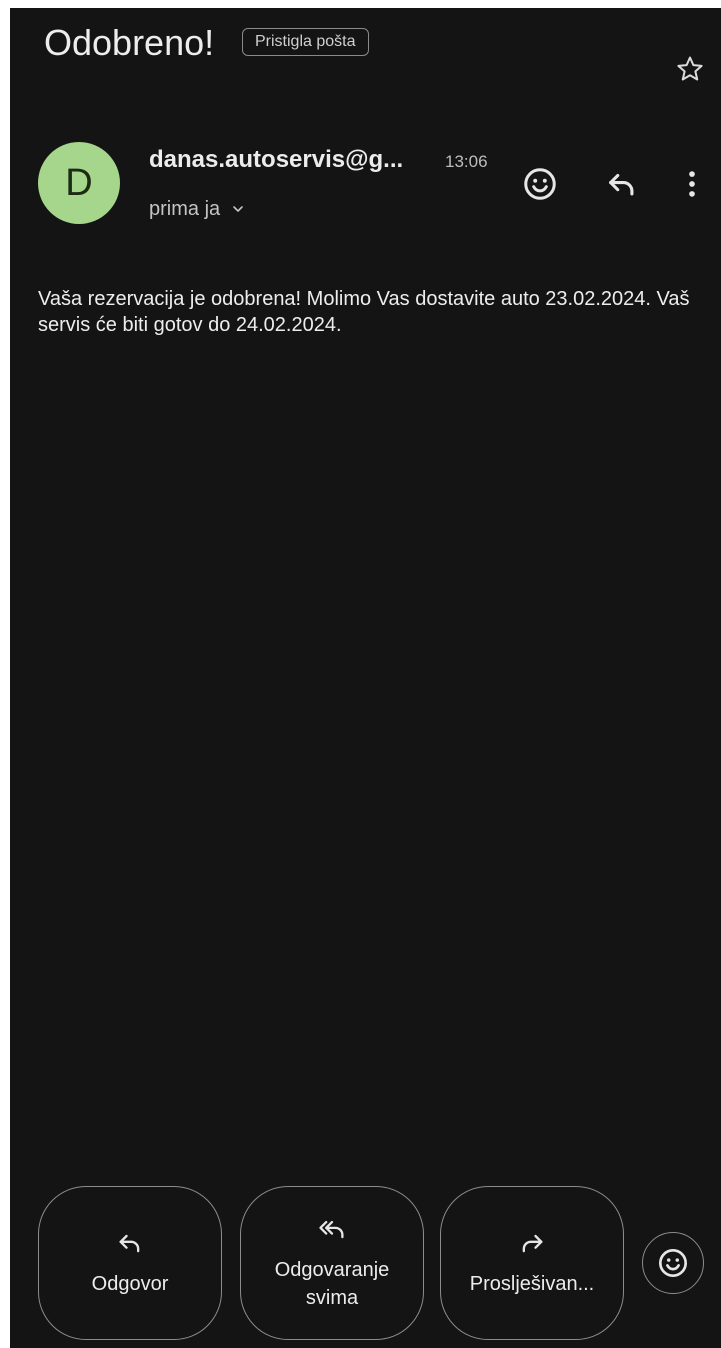 This screenshot has height=1348, width=721. What do you see at coordinates (692, 184) in the screenshot?
I see `more-vert-icon` at bounding box center [692, 184].